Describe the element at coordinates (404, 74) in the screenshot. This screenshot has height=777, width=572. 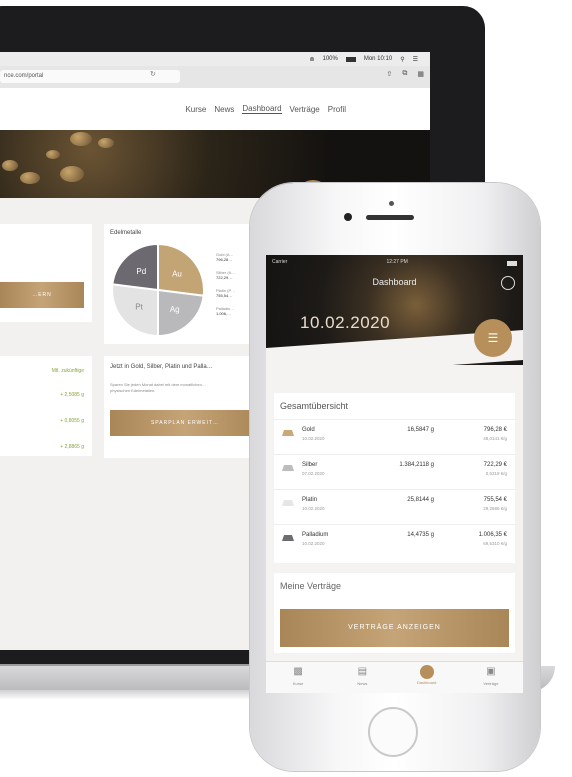
I see `tabs-icon: ⧉` at that location.